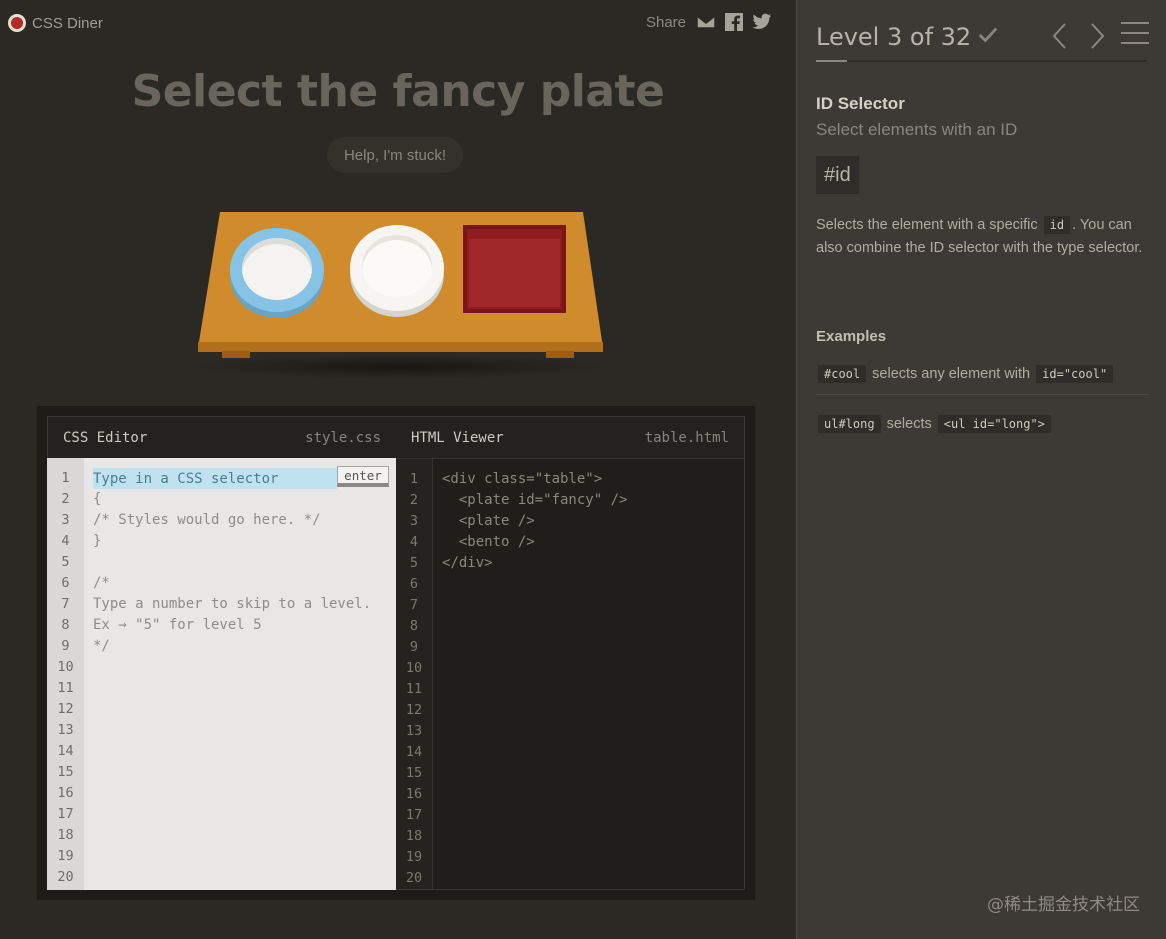  I want to click on code-line: /* Styles would go here. */, so click(207, 520).